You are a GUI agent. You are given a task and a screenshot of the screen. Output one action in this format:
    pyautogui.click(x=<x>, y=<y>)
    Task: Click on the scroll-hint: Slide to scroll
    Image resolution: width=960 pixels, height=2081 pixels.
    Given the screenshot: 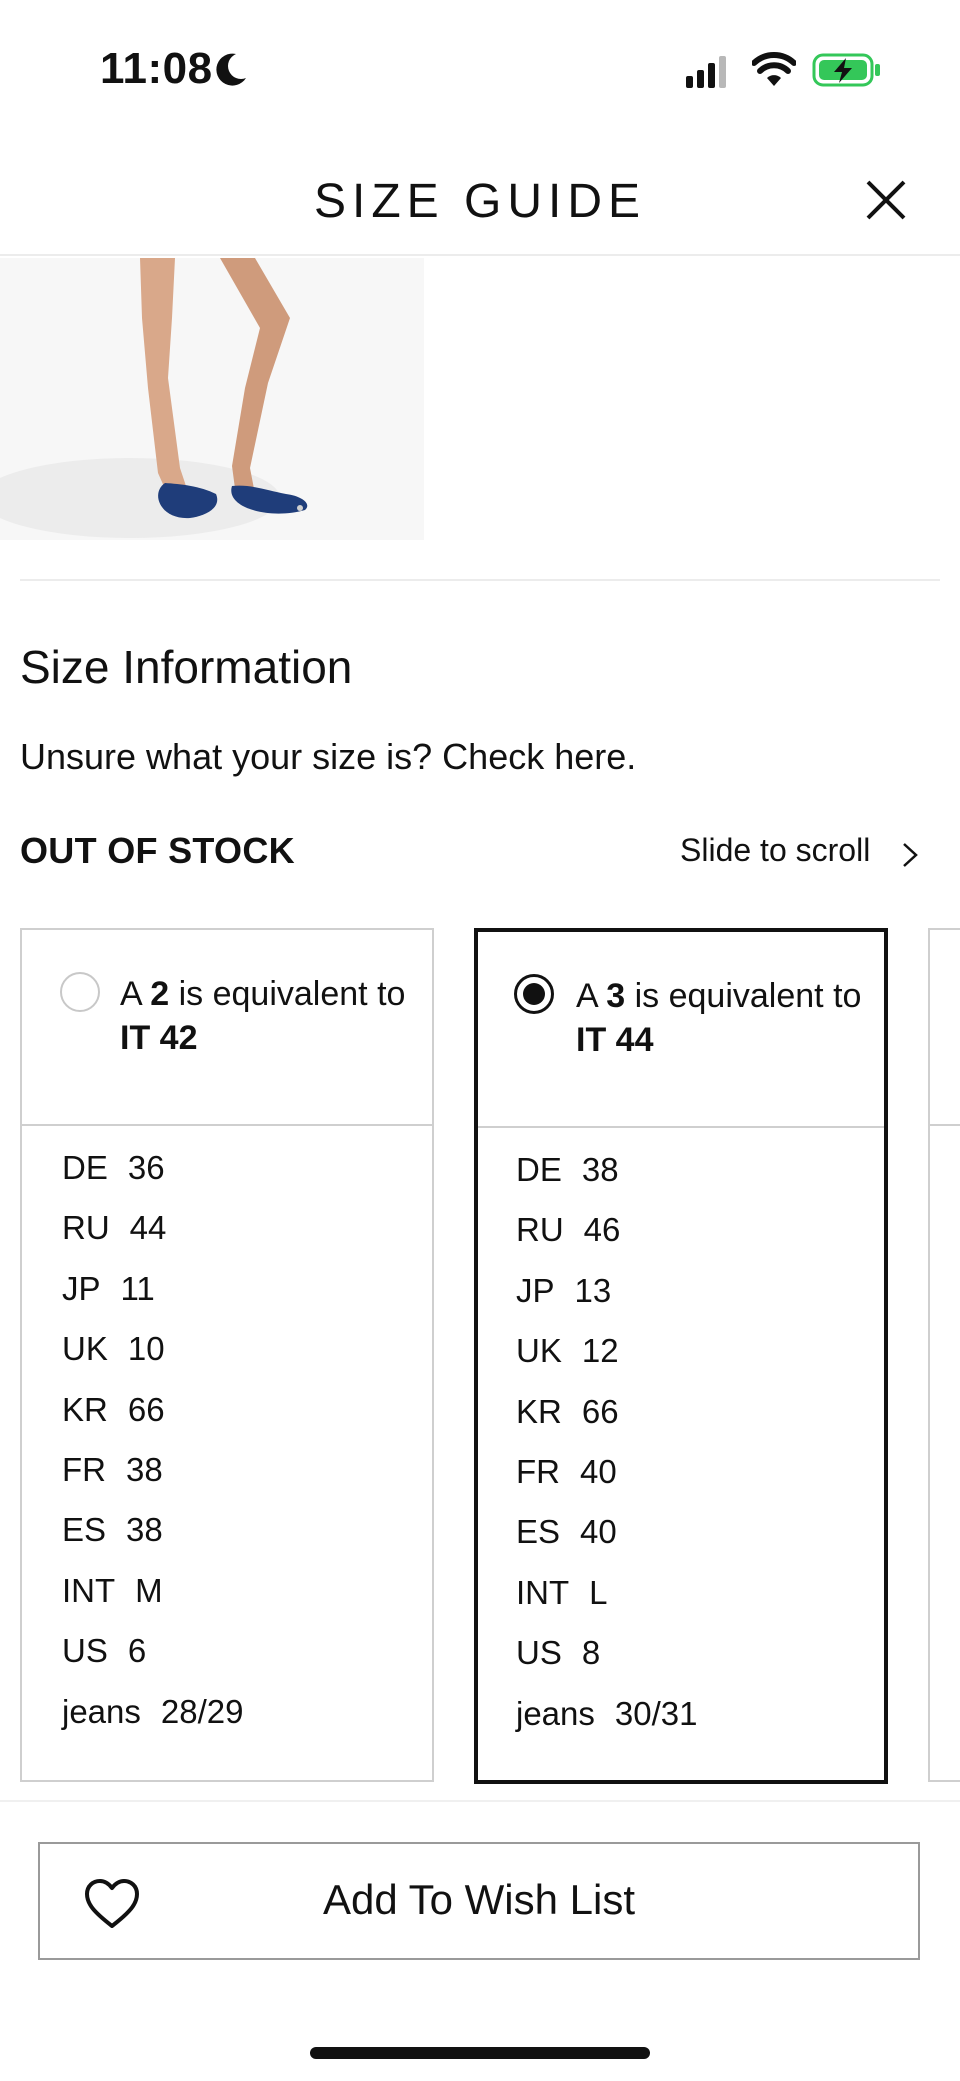 What is the action you would take?
    pyautogui.click(x=775, y=850)
    